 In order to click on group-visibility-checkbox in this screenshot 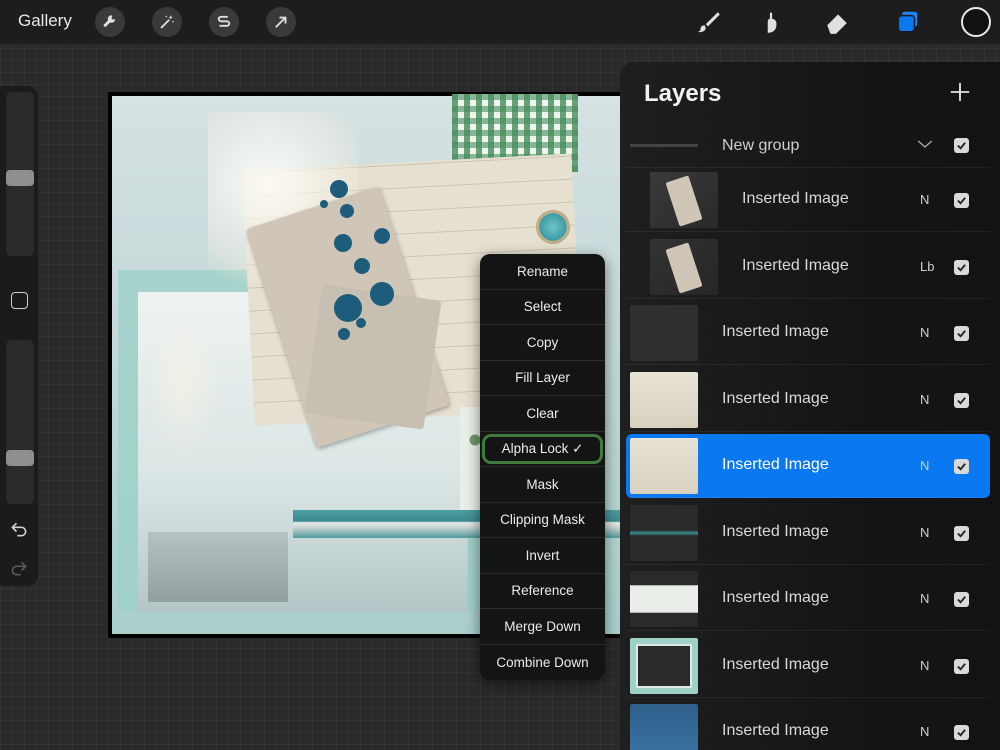, I will do `click(961, 145)`.